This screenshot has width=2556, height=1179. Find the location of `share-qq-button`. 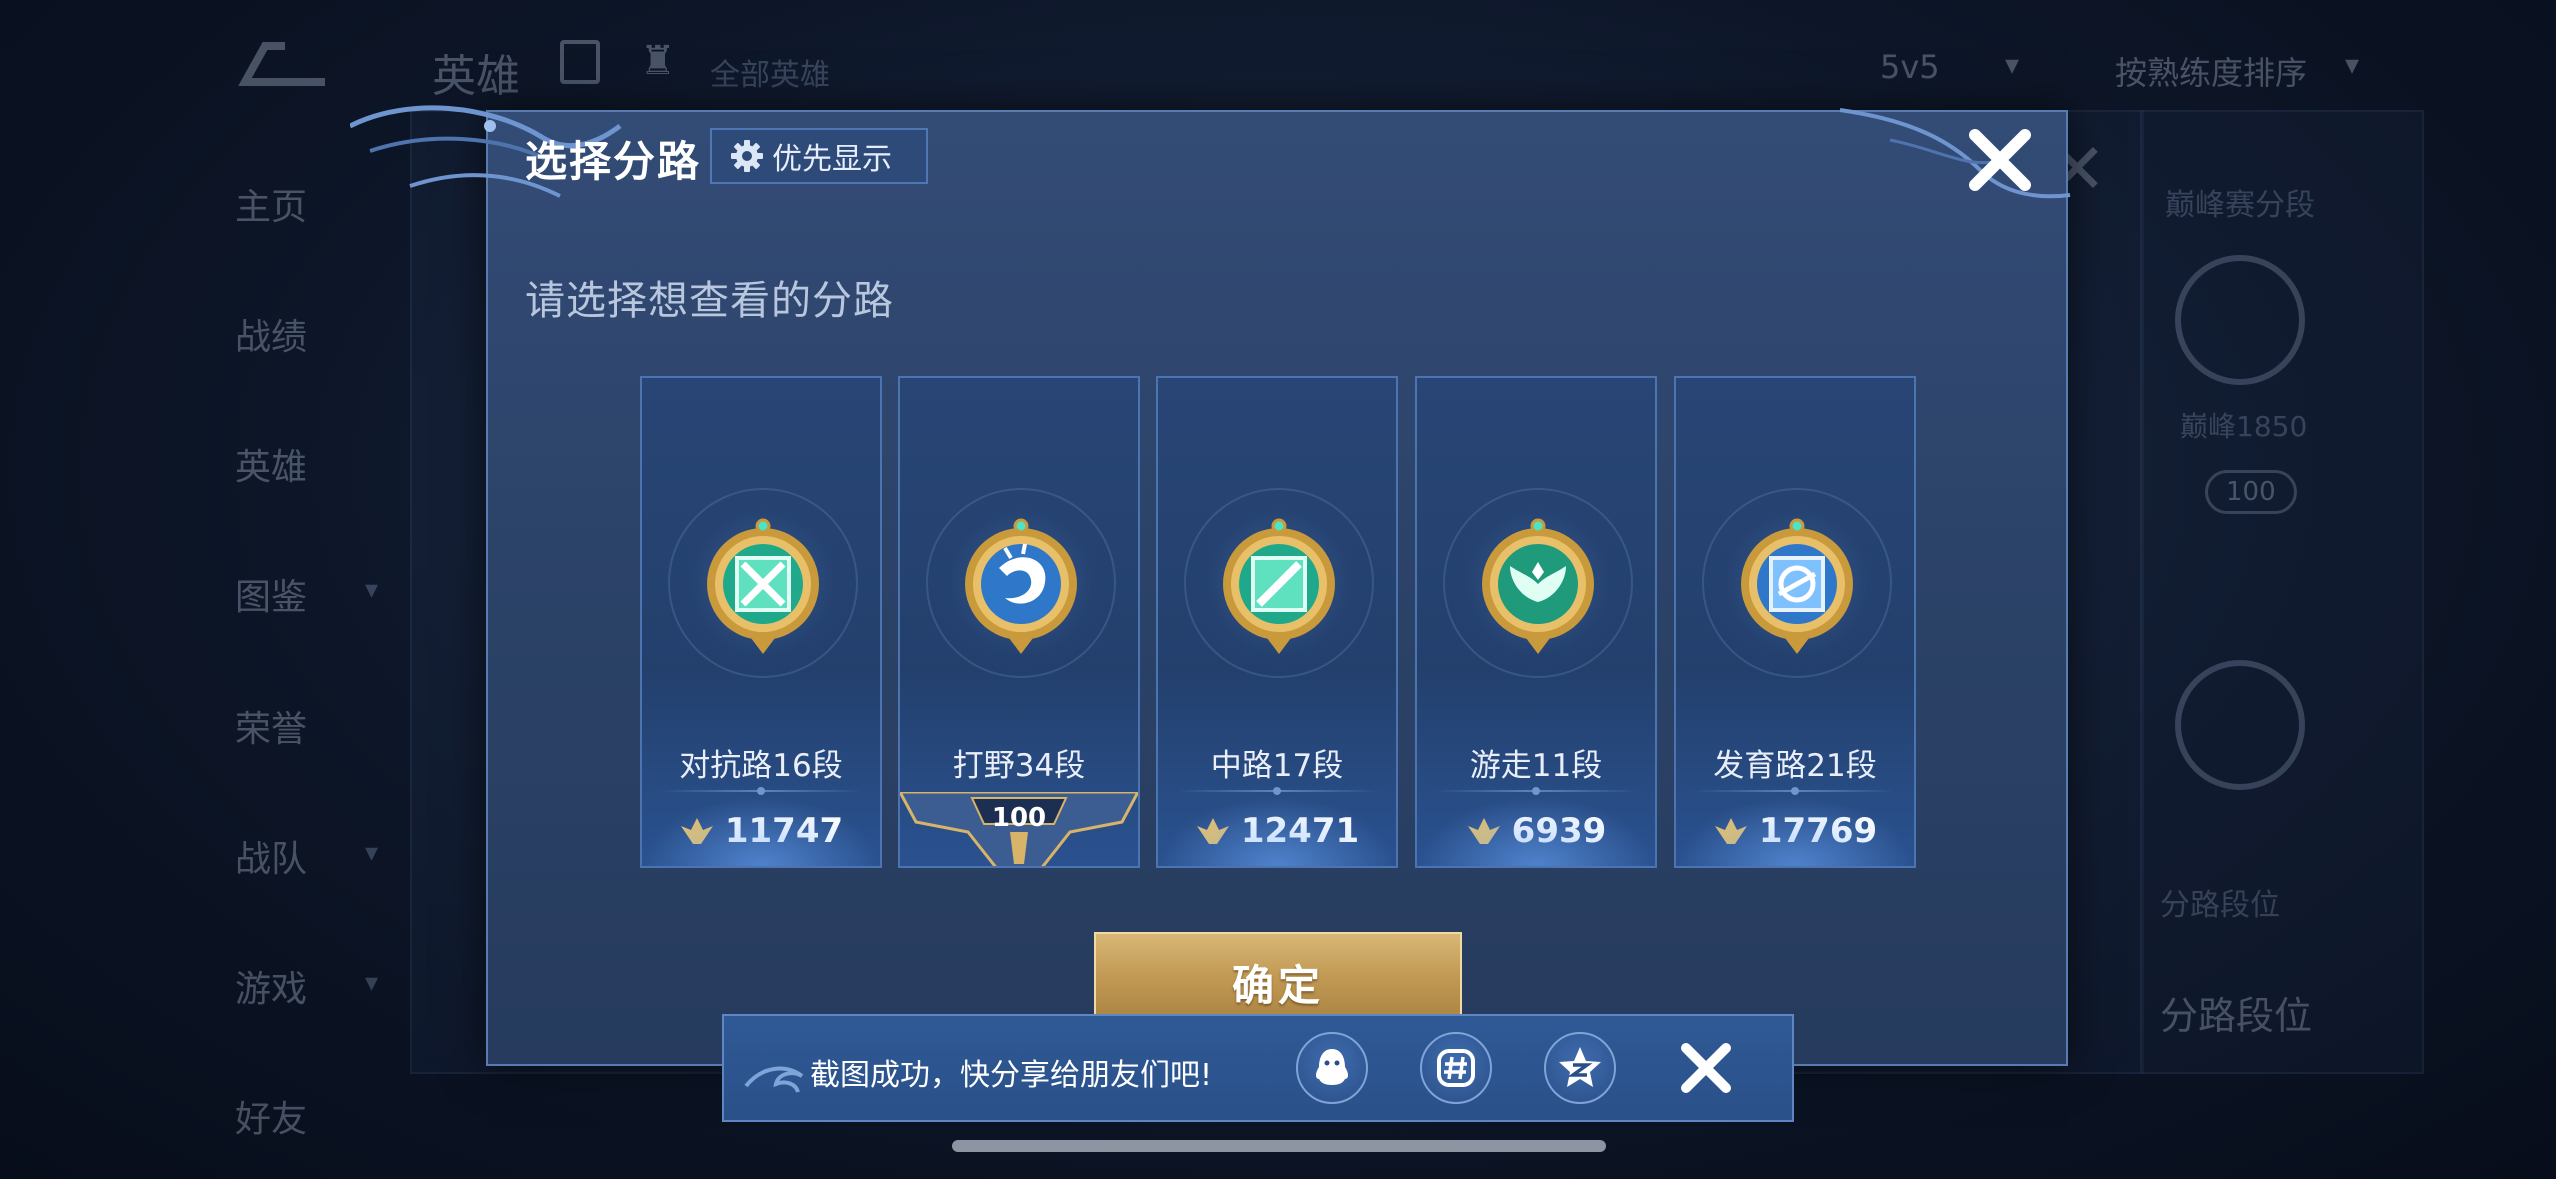

share-qq-button is located at coordinates (1332, 1068).